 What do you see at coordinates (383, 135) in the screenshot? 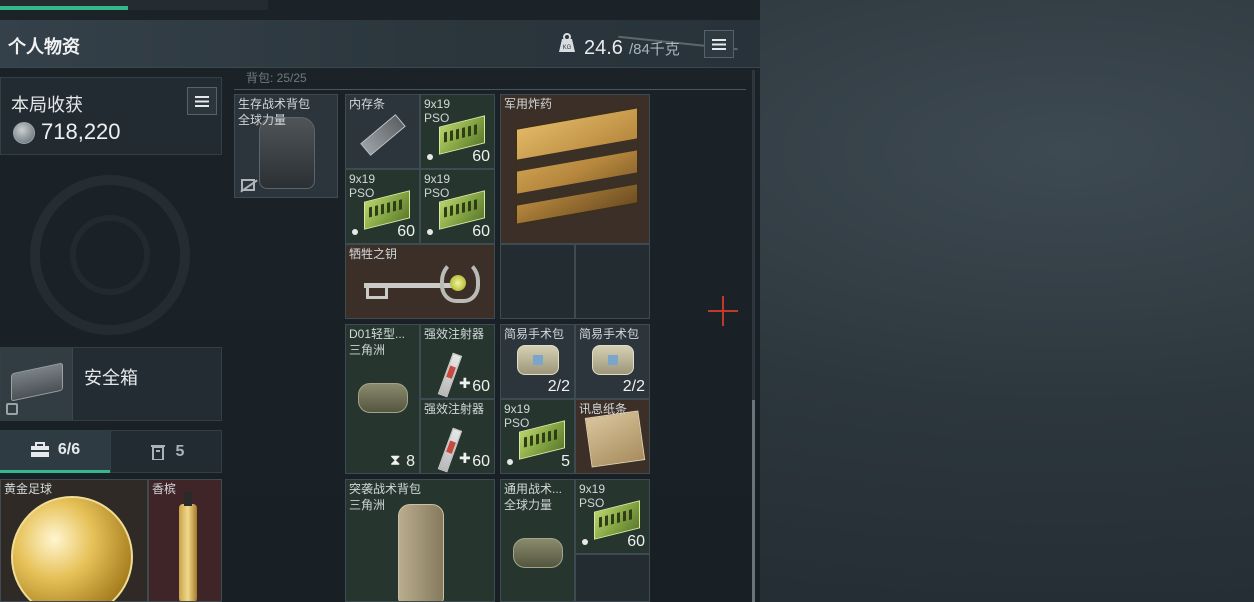
I see `ram-image` at bounding box center [383, 135].